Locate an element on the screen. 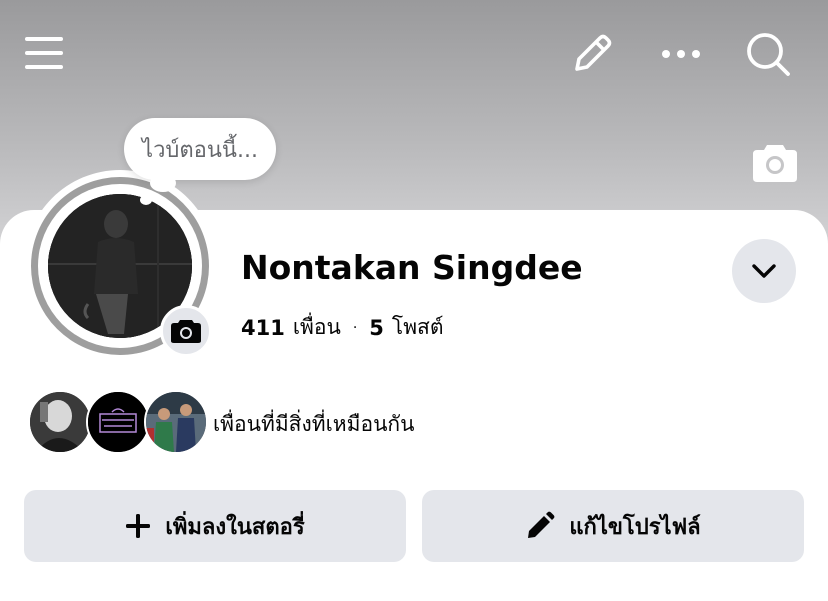 The width and height of the screenshot is (828, 601). more-dots-icon is located at coordinates (681, 54).